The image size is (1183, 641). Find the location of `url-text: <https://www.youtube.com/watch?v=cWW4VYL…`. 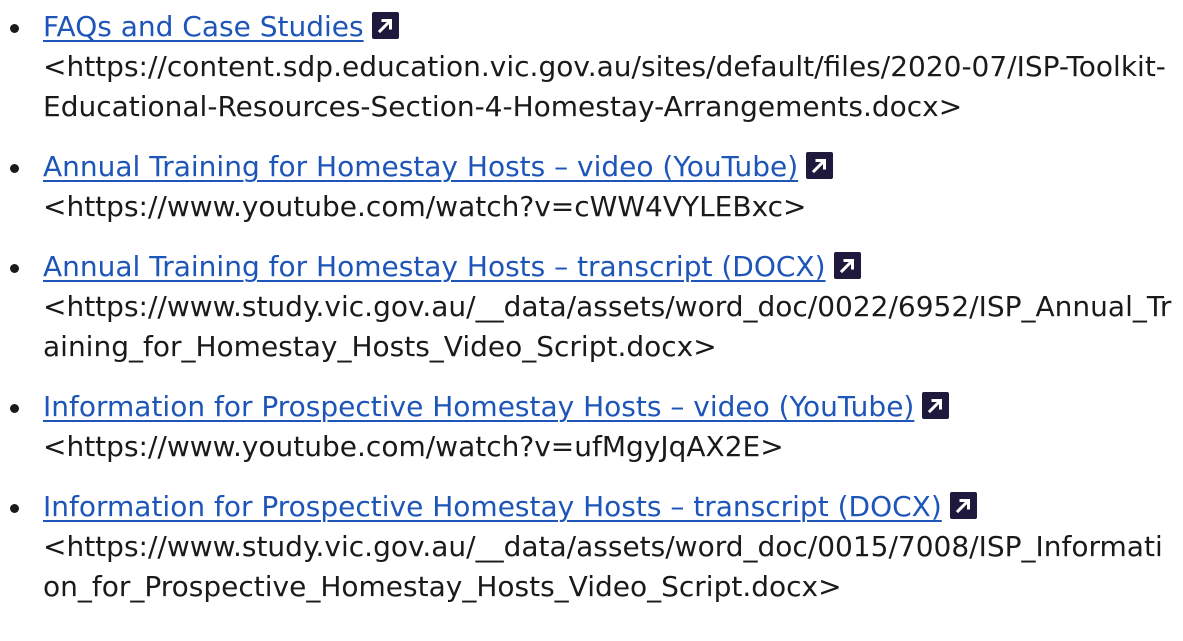

url-text: <https://www.youtube.com/watch?v=cWW4VYL… is located at coordinates (425, 206).